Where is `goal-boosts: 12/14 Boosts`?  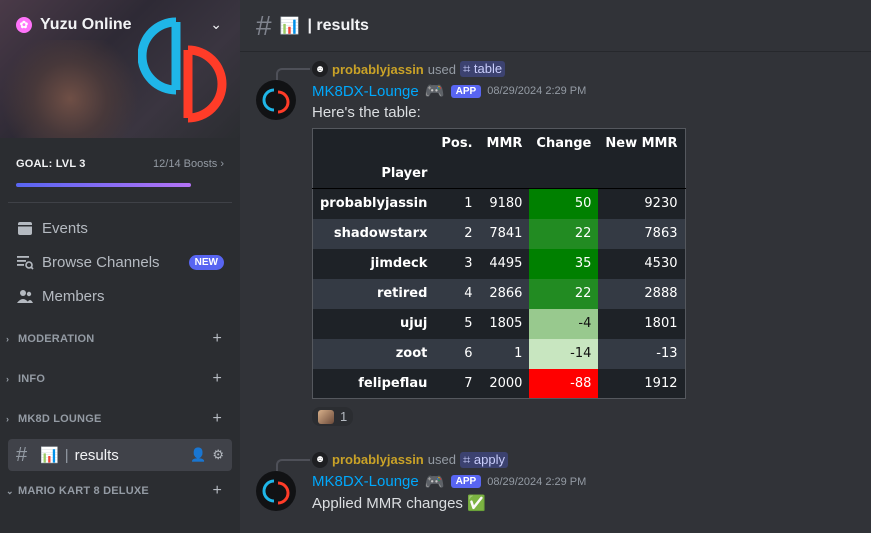
goal-boosts: 12/14 Boosts is located at coordinates (185, 164).